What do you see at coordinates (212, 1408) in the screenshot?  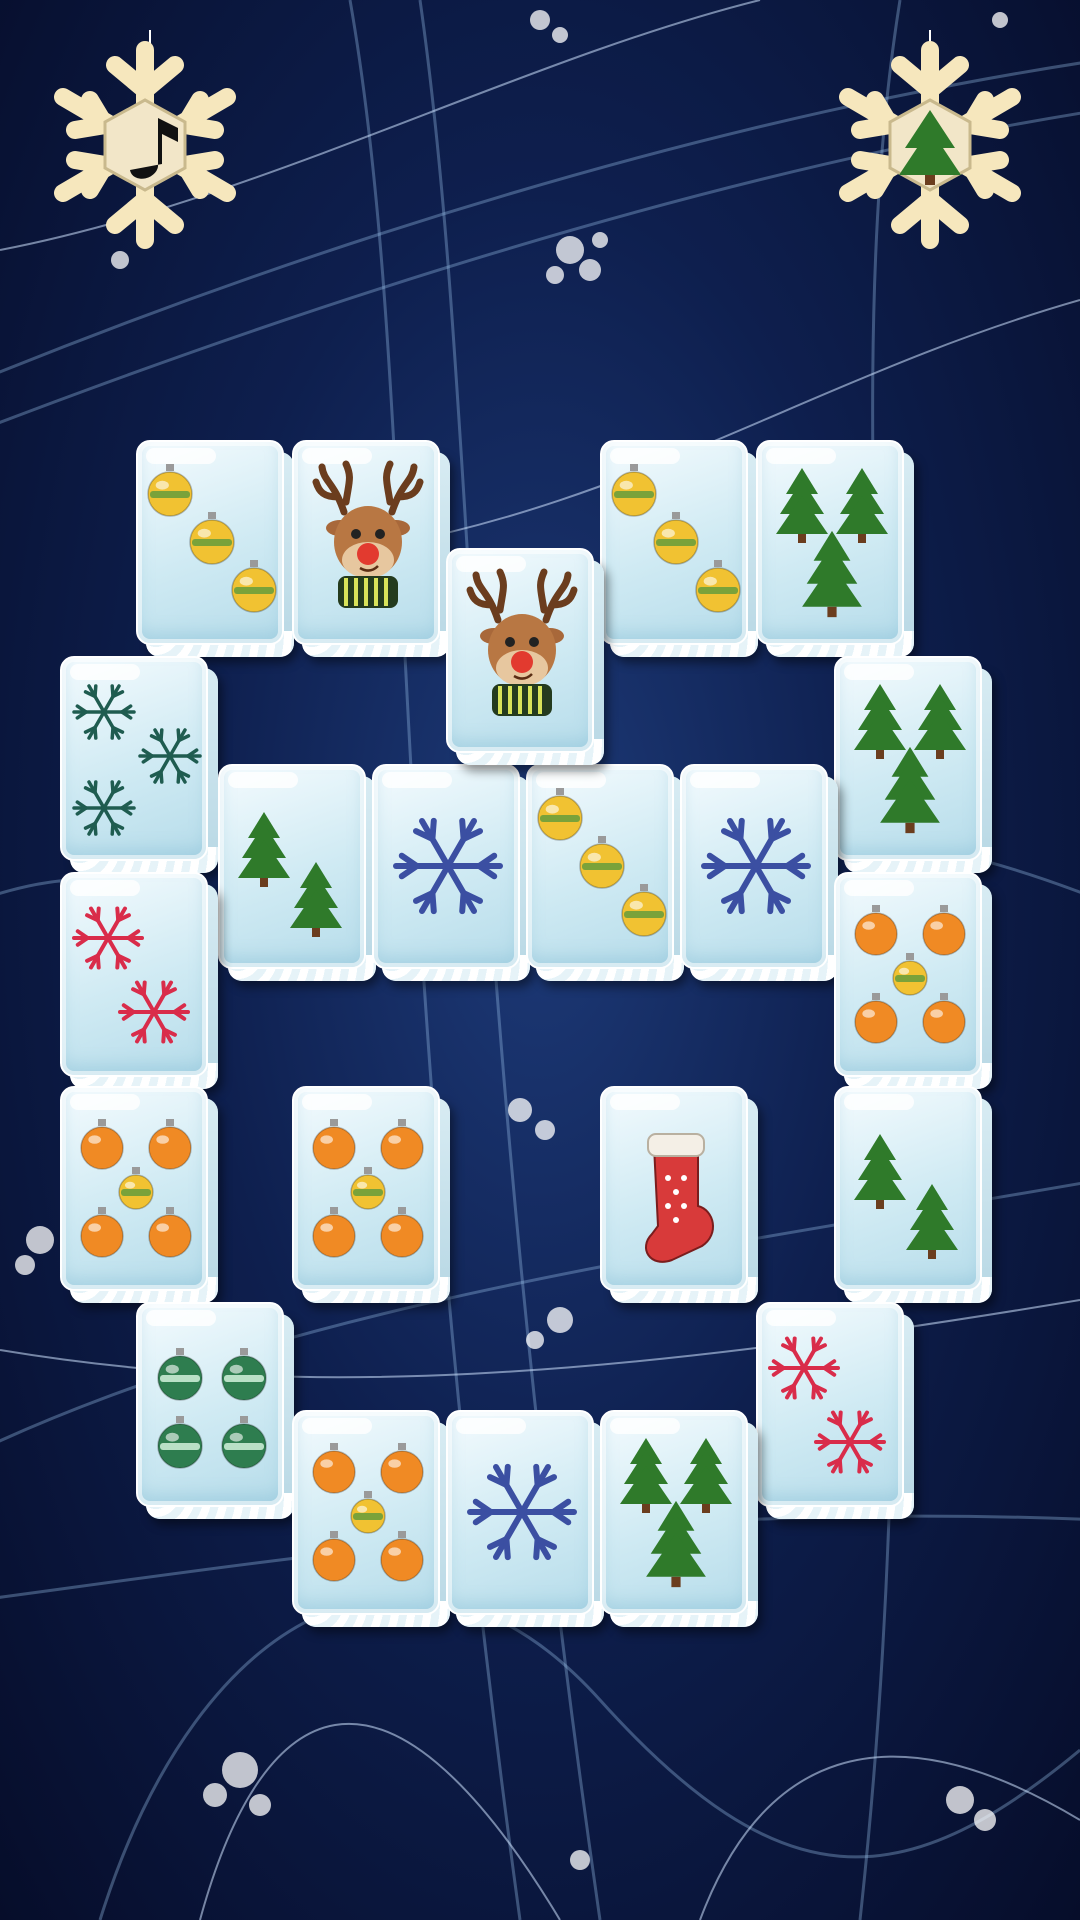 I see `green-ornaments-4-icon` at bounding box center [212, 1408].